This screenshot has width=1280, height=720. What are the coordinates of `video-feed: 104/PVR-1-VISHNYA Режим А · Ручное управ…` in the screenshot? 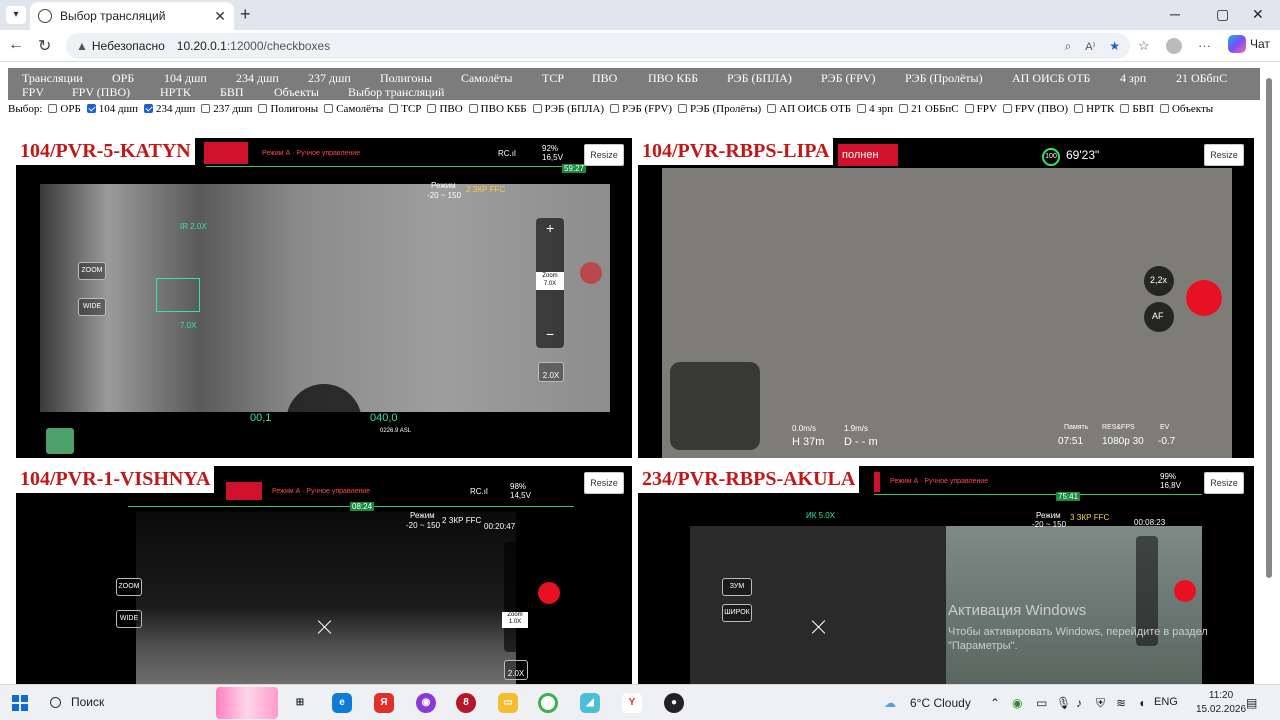 It's located at (324, 575).